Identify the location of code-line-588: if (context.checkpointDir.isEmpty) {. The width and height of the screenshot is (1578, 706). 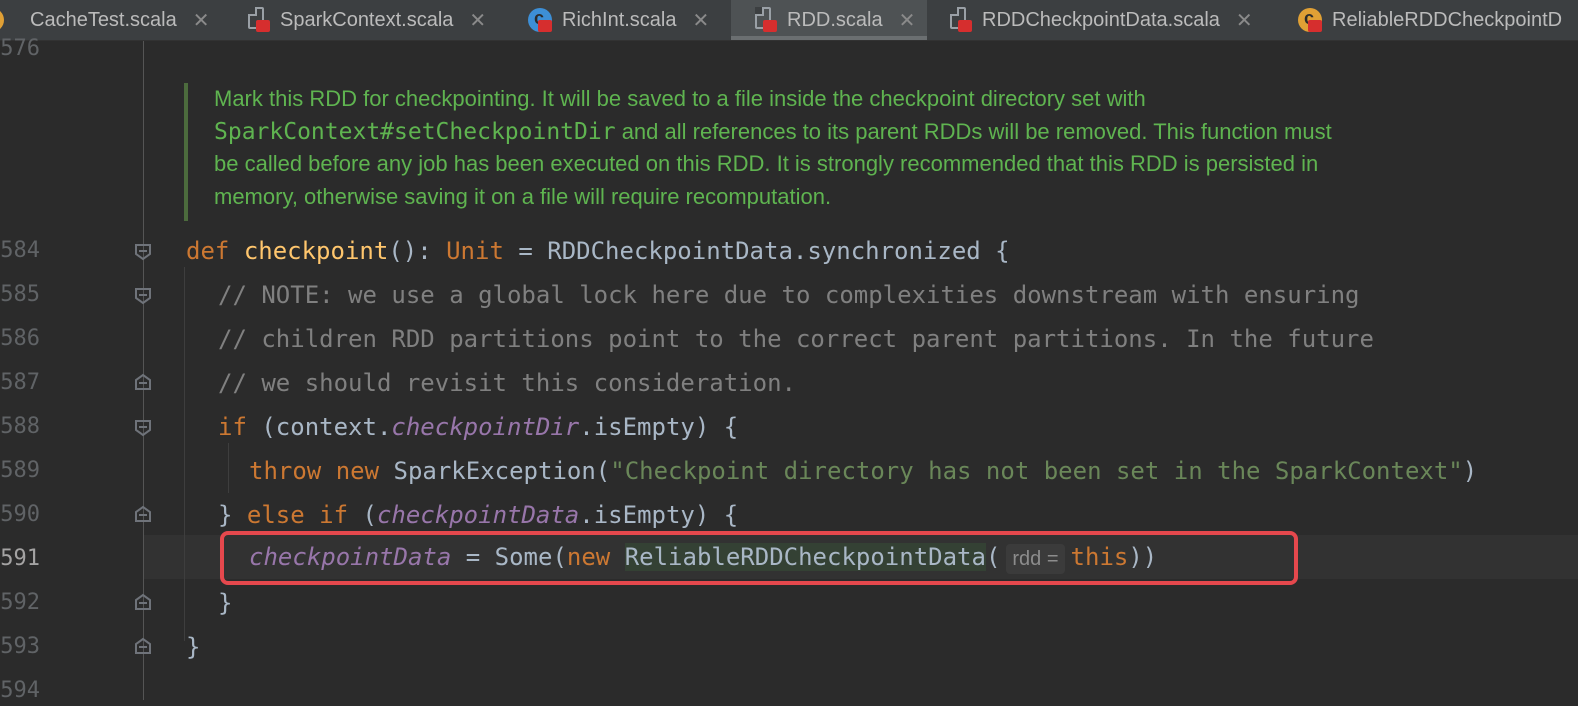
(478, 427).